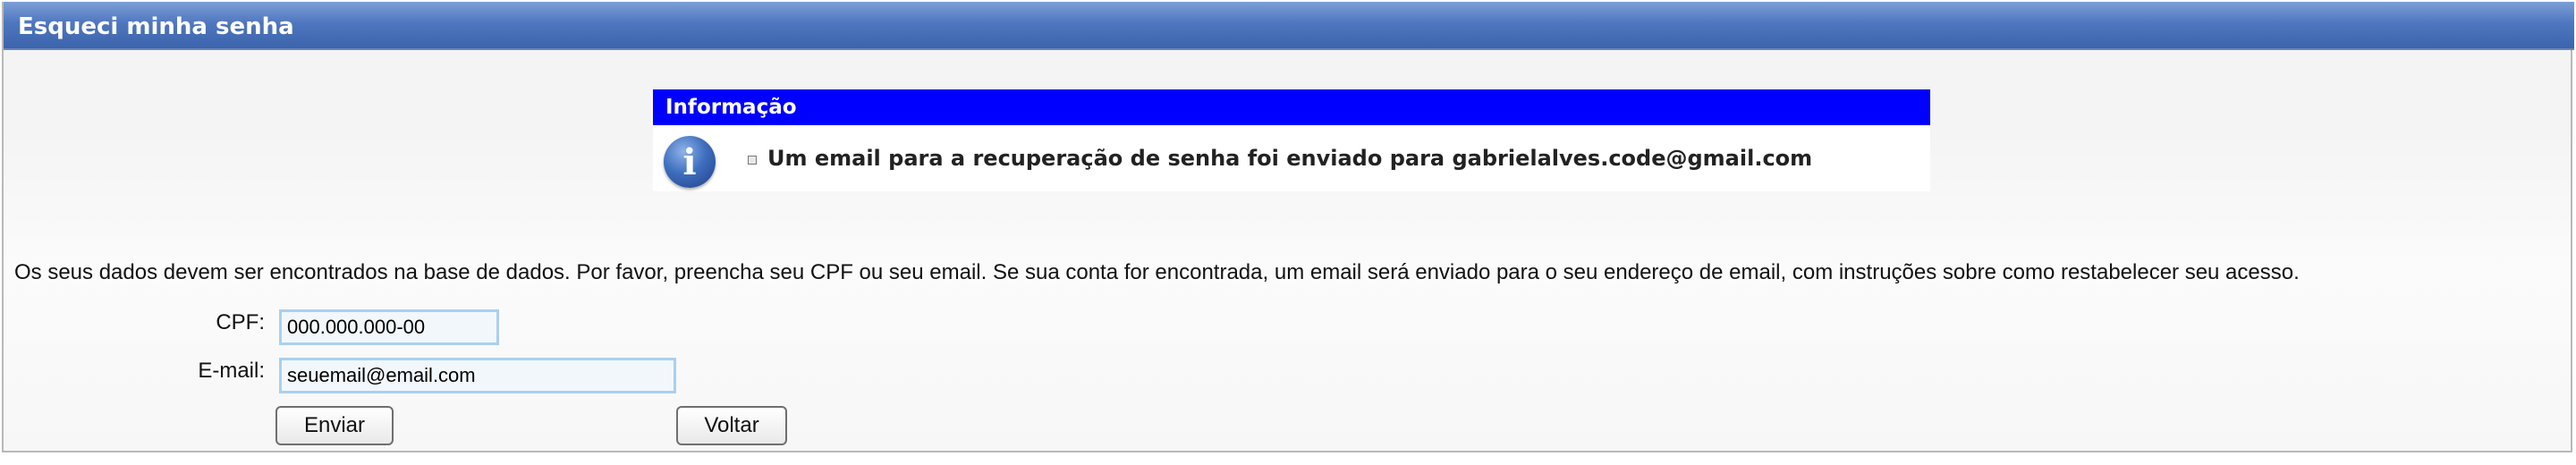  Describe the element at coordinates (731, 425) in the screenshot. I see `back-button: Voltar` at that location.